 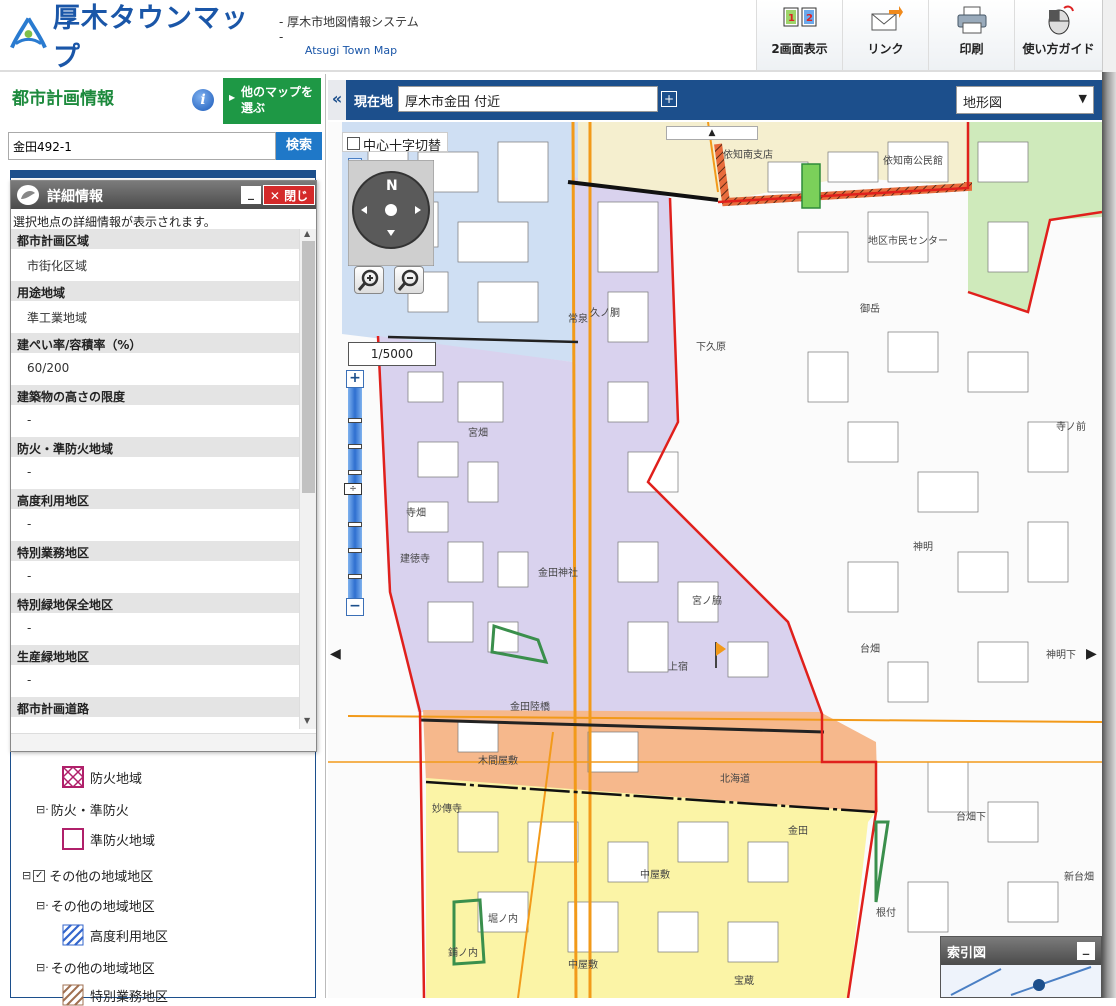 What do you see at coordinates (1061, 654) in the screenshot?
I see `map-label: 神明下` at bounding box center [1061, 654].